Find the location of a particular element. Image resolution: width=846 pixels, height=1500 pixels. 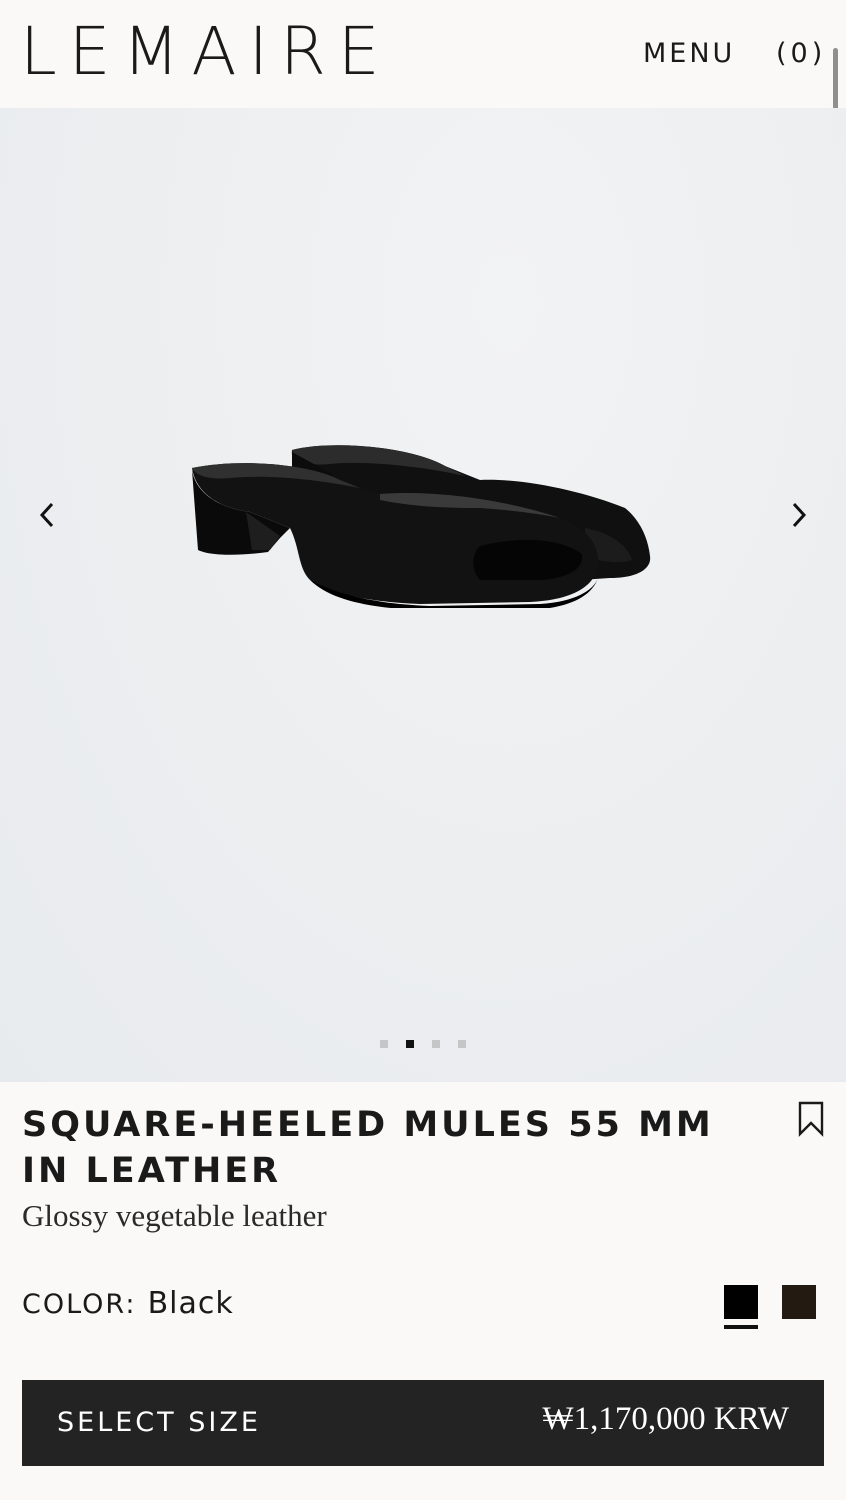

selected-swatch-indicator is located at coordinates (741, 1327).